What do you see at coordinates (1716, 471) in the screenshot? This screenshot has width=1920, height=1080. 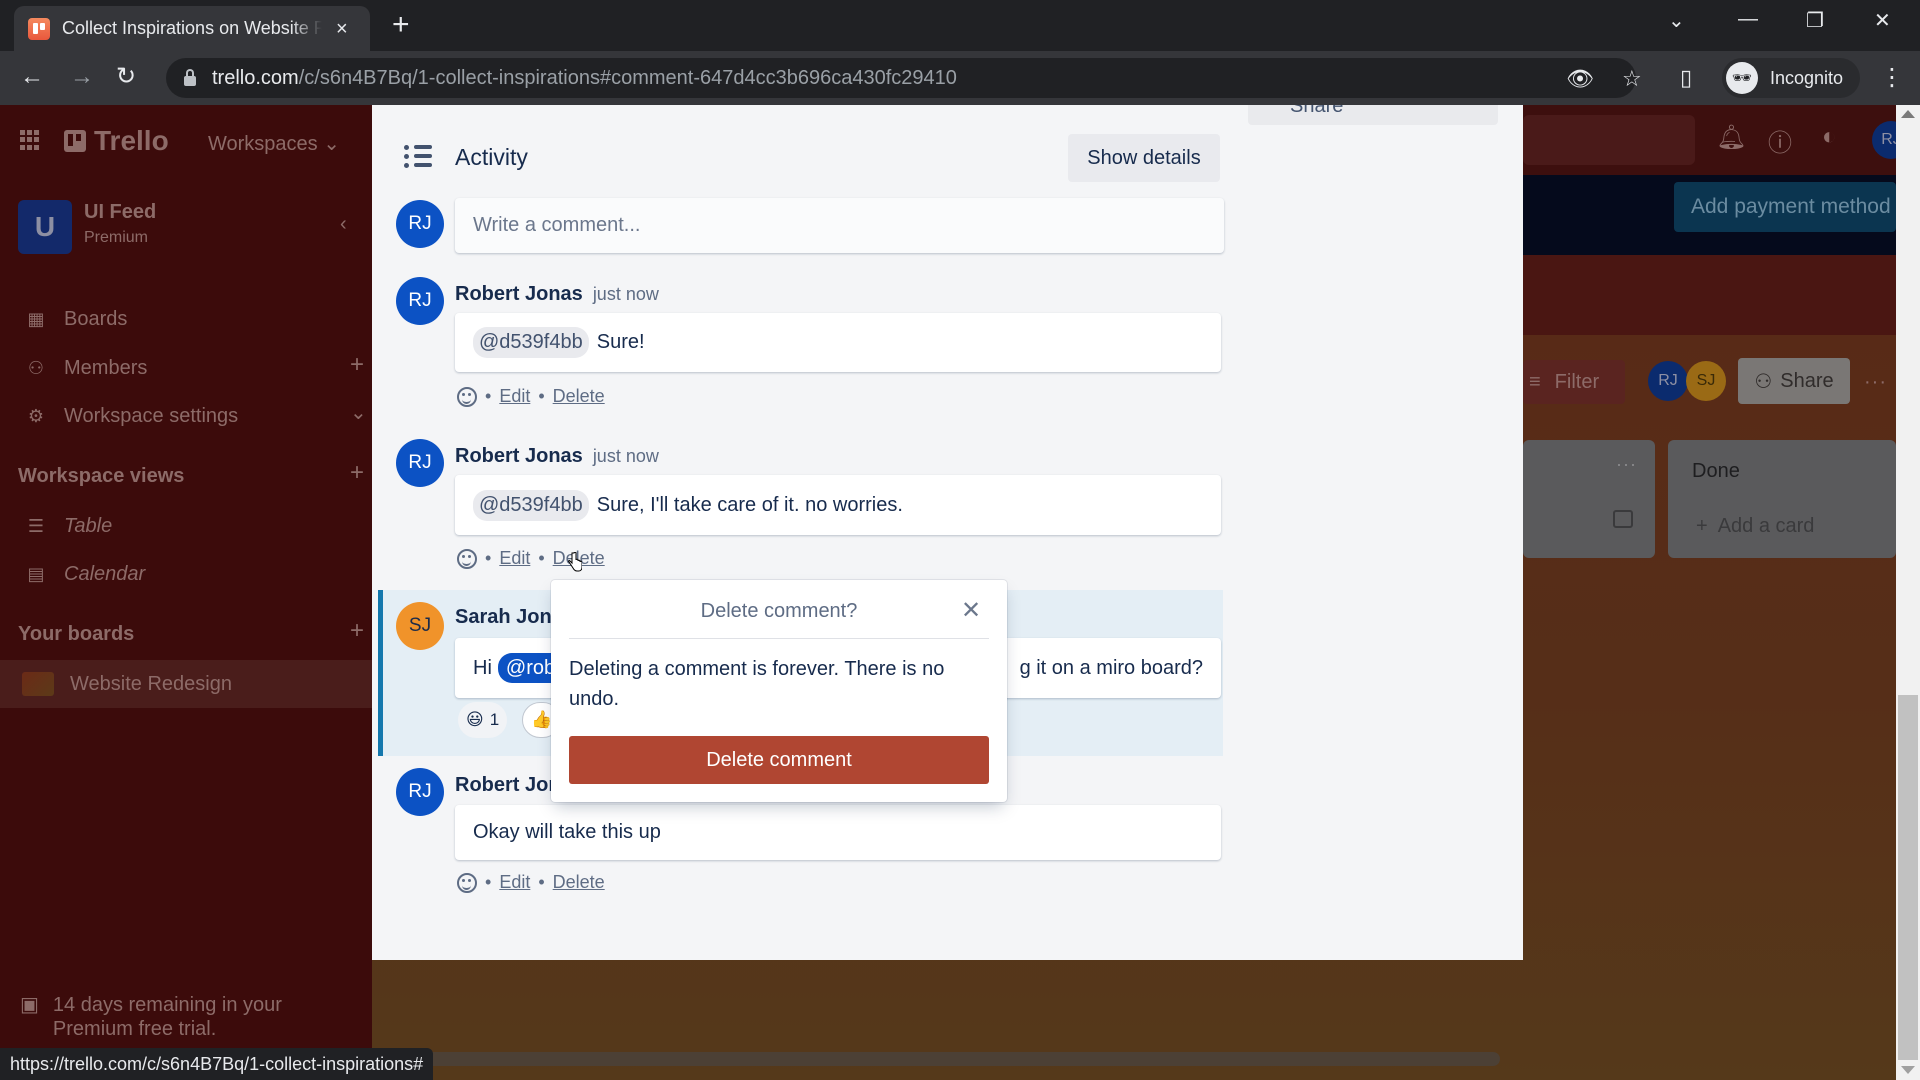 I see `list-title: Done` at bounding box center [1716, 471].